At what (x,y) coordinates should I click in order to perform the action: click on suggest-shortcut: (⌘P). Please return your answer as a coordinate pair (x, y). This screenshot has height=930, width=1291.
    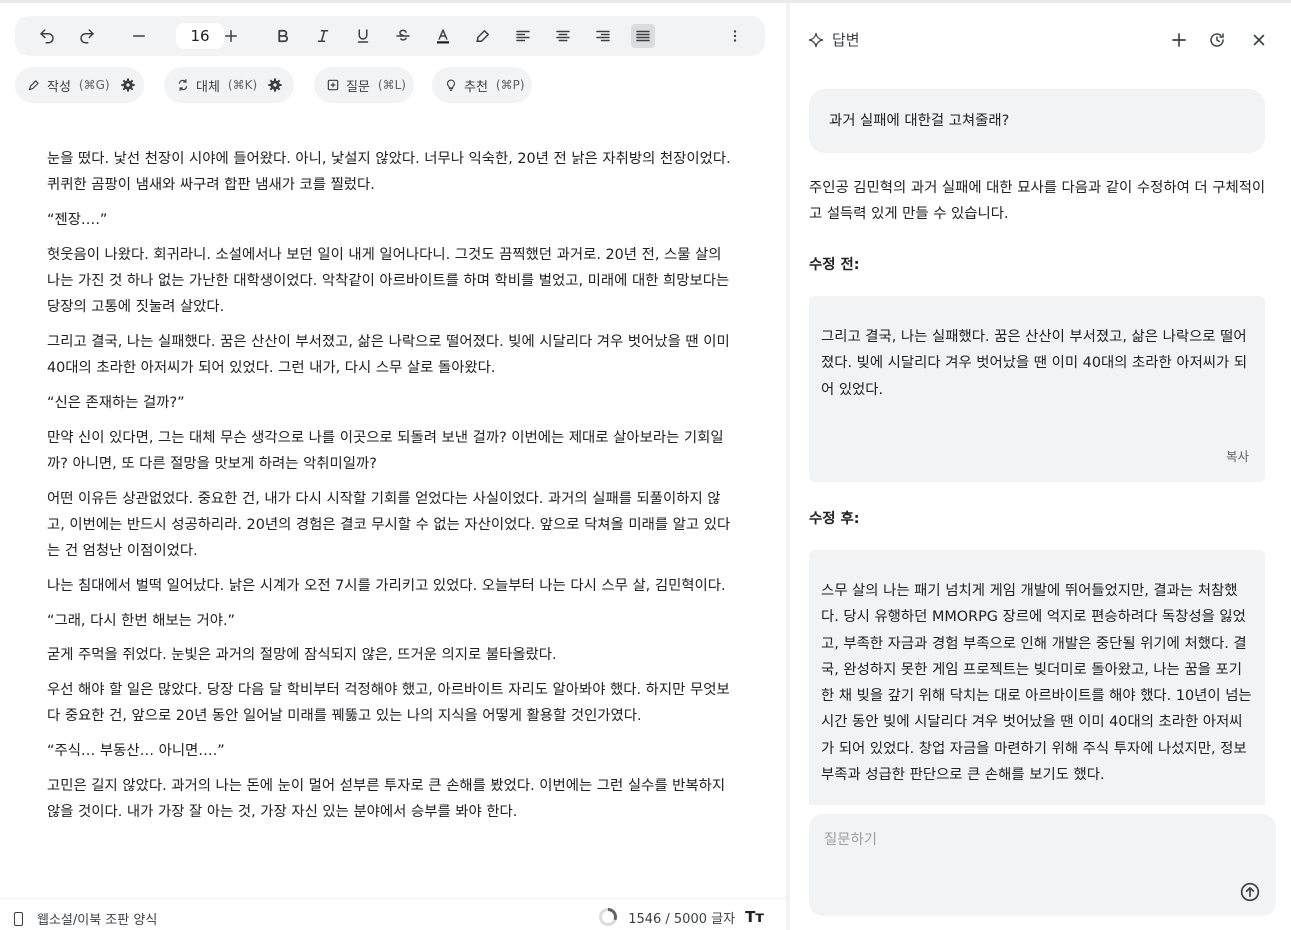
    Looking at the image, I should click on (510, 85).